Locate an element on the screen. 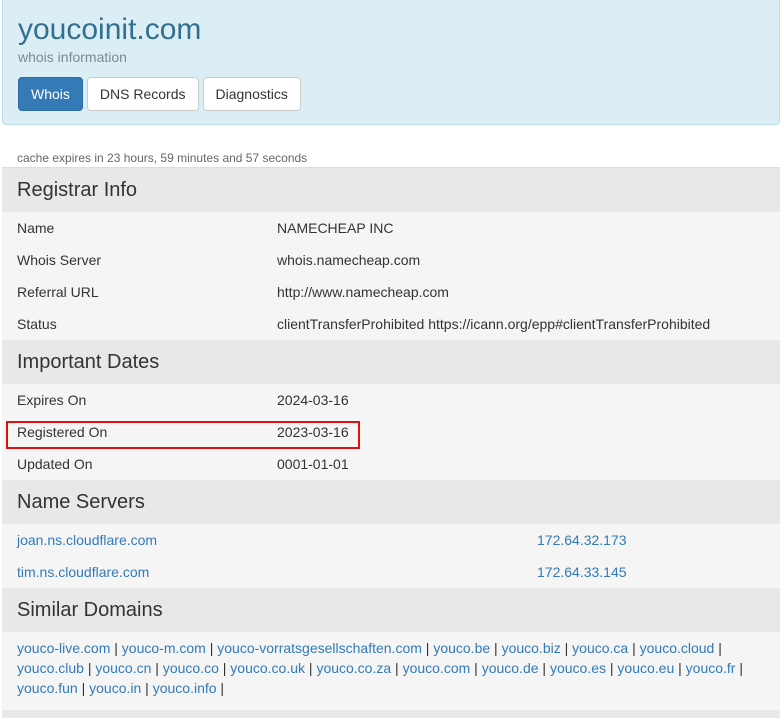  row-value: 0001-01-01 is located at coordinates (313, 464).